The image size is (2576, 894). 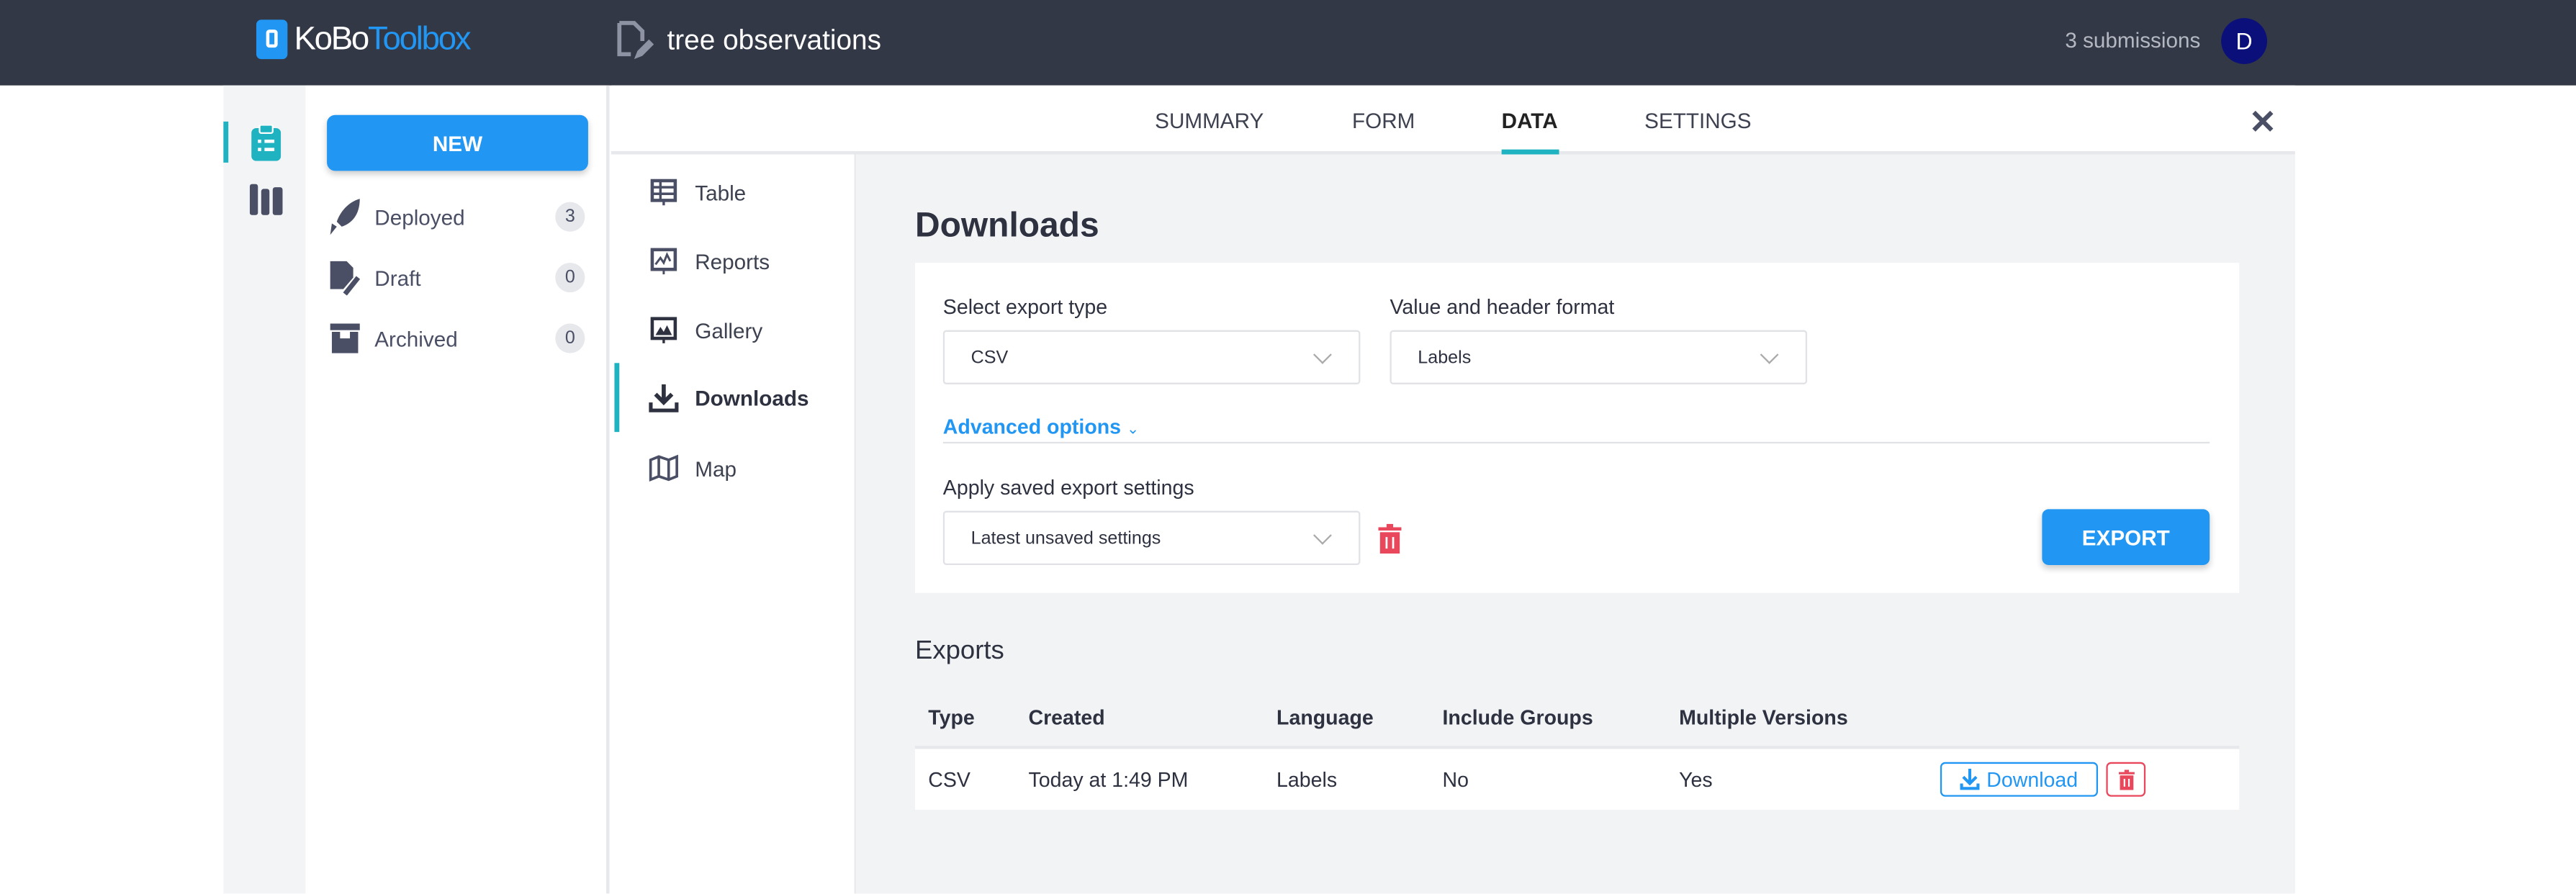 I want to click on rail-active-indicator, so click(x=226, y=142).